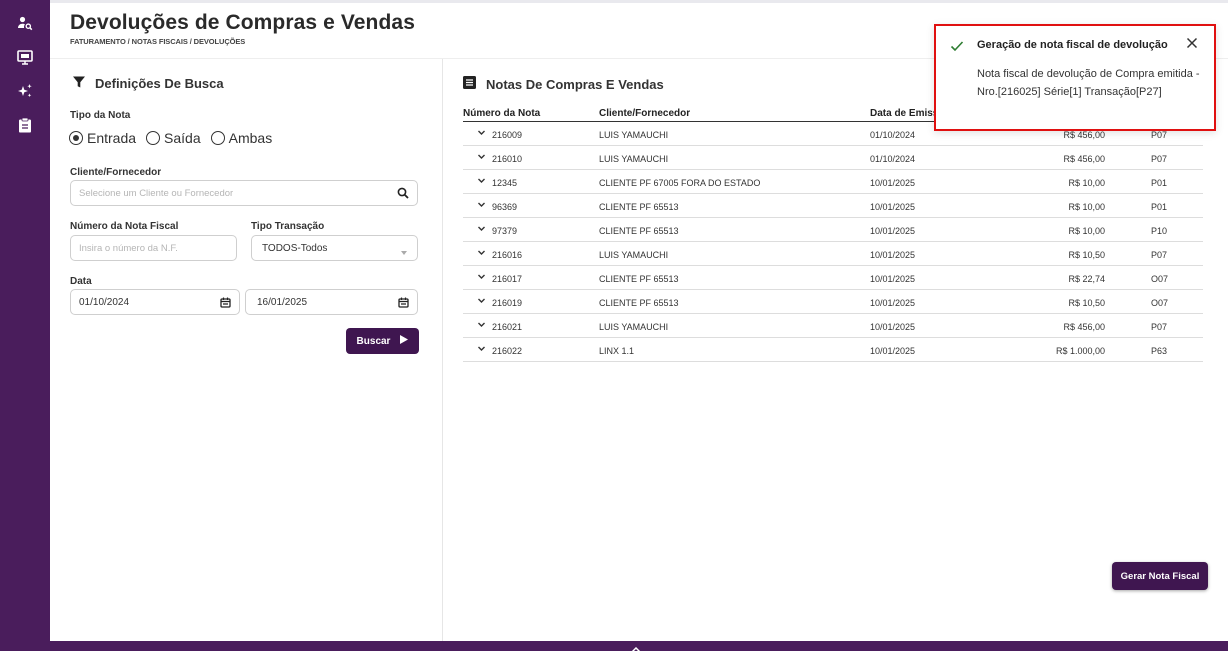 This screenshot has width=1228, height=651. I want to click on row-numero: 96369, so click(505, 207).